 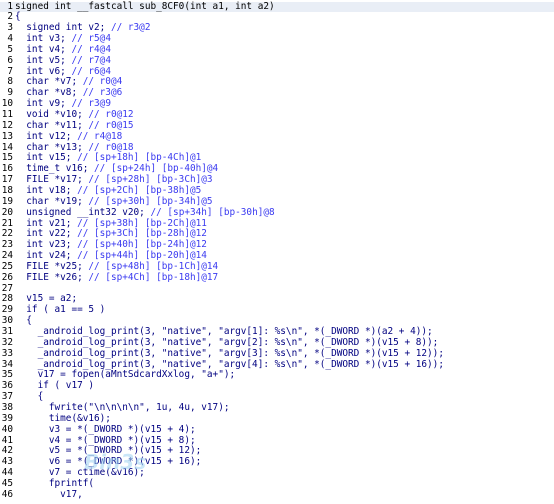 What do you see at coordinates (277, 386) in the screenshot?
I see `code-line: 36 if ( v17 )` at bounding box center [277, 386].